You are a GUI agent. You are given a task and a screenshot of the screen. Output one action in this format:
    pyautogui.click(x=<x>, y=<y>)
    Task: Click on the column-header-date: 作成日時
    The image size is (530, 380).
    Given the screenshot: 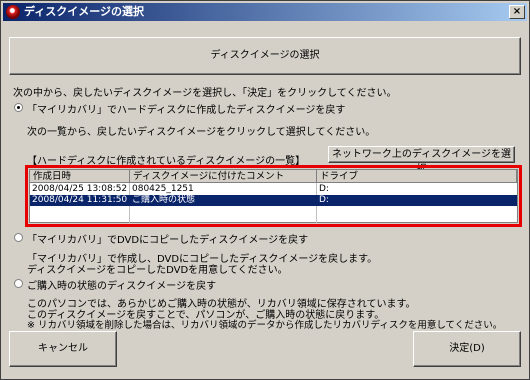 What is the action you would take?
    pyautogui.click(x=80, y=176)
    